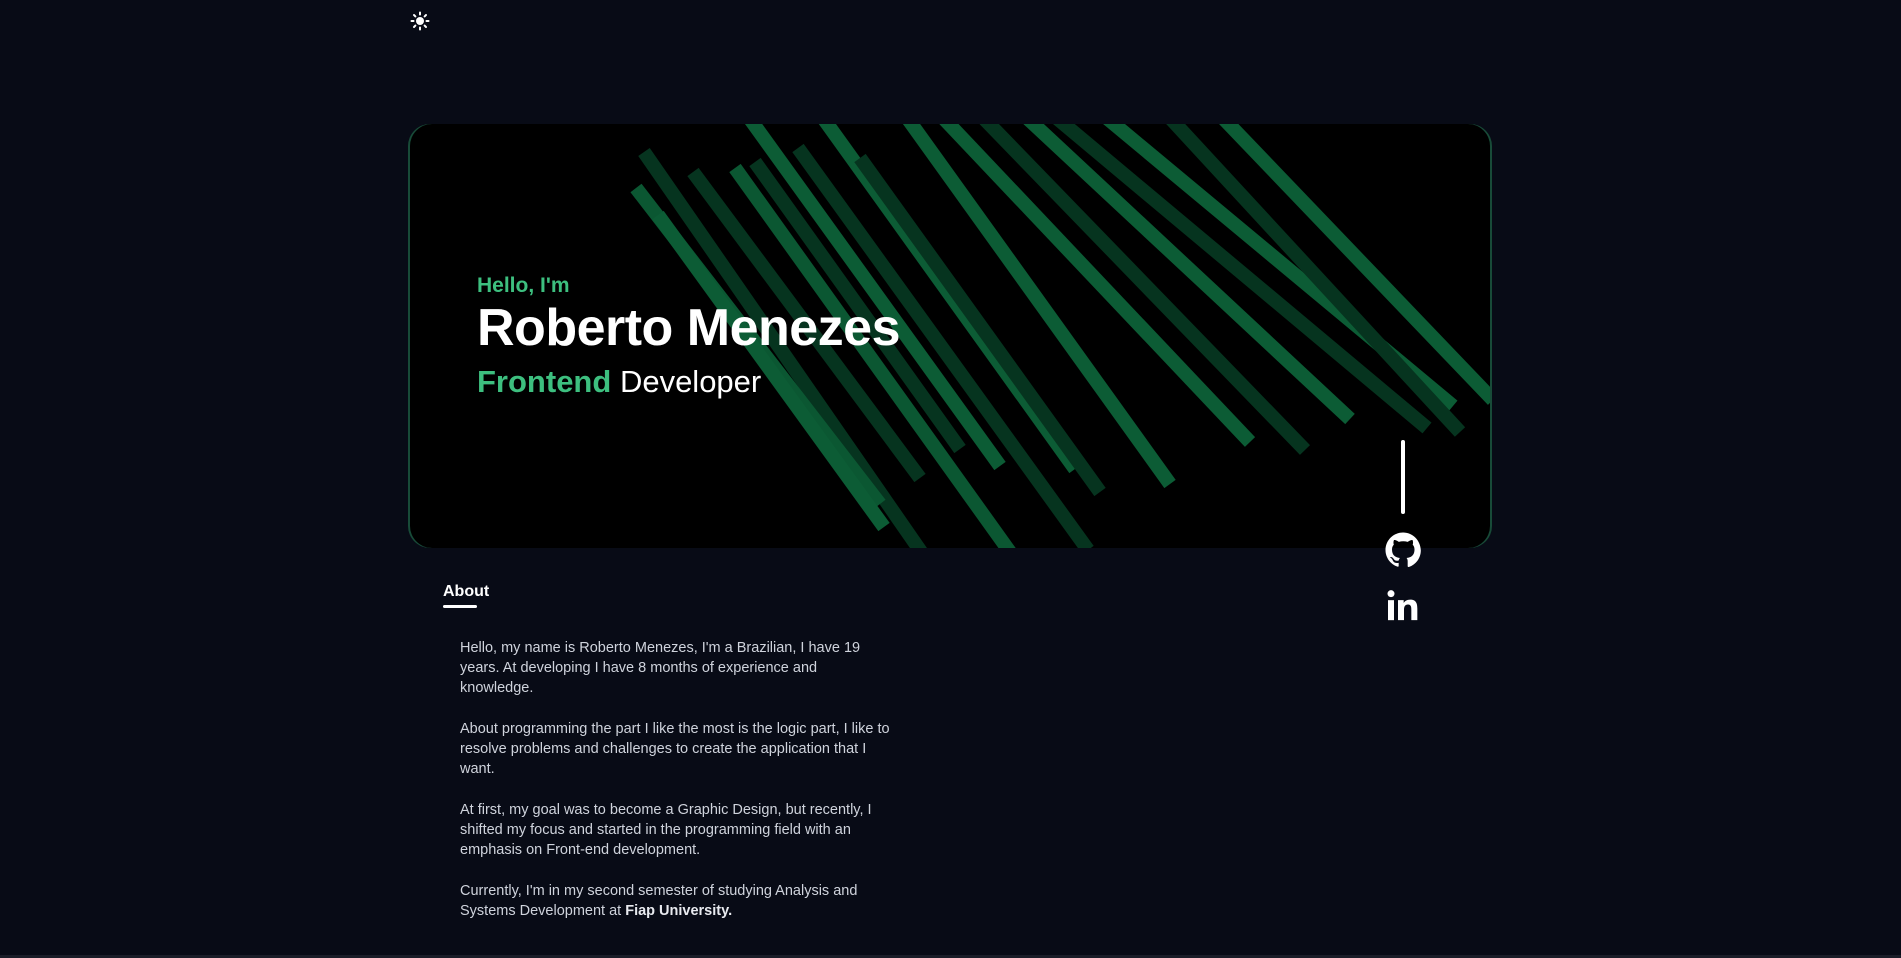 Image resolution: width=1901 pixels, height=958 pixels. I want to click on theme-toggle-button, so click(420, 21).